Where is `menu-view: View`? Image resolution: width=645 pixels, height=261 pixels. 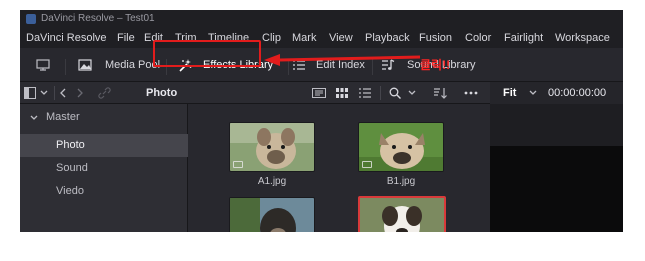 menu-view: View is located at coordinates (341, 38).